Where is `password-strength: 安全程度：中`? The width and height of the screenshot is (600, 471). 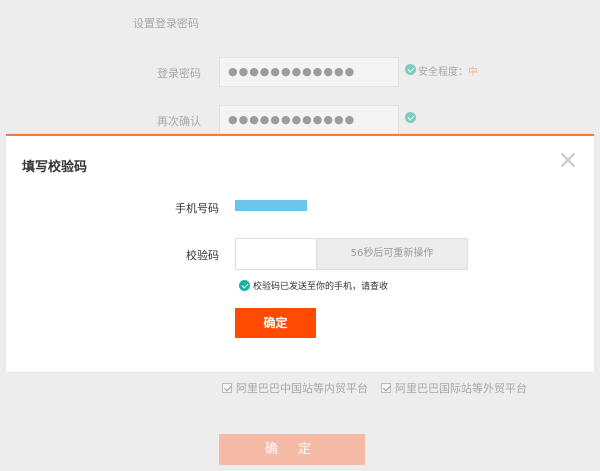 password-strength: 安全程度：中 is located at coordinates (448, 70).